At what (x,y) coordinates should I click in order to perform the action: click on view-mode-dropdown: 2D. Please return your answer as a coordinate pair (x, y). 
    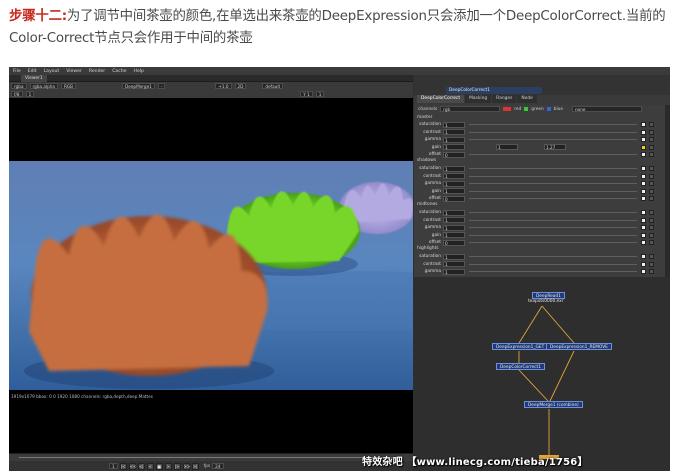
    Looking at the image, I should click on (240, 86).